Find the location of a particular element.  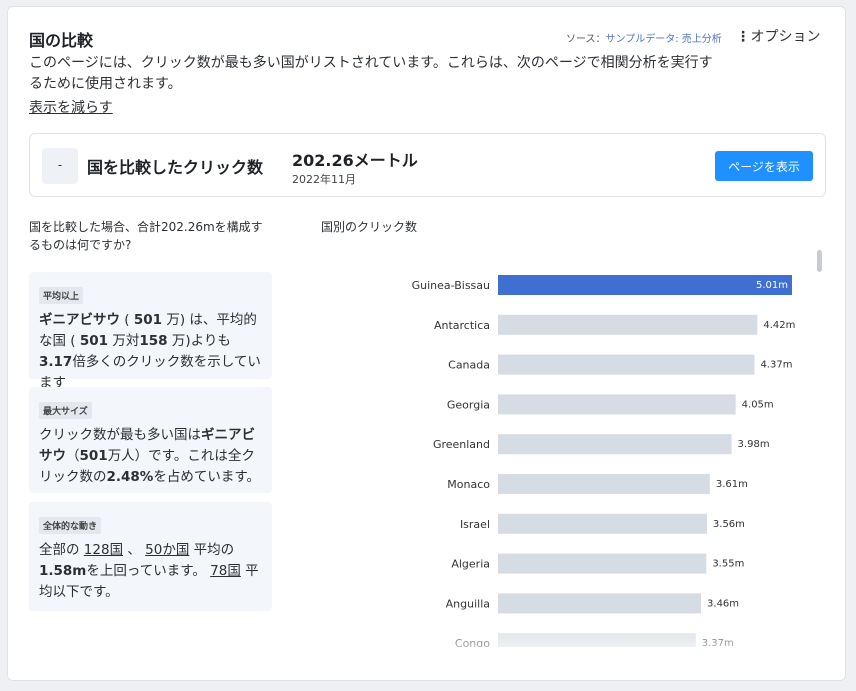

insight-text-part: 1.58m is located at coordinates (63, 571).